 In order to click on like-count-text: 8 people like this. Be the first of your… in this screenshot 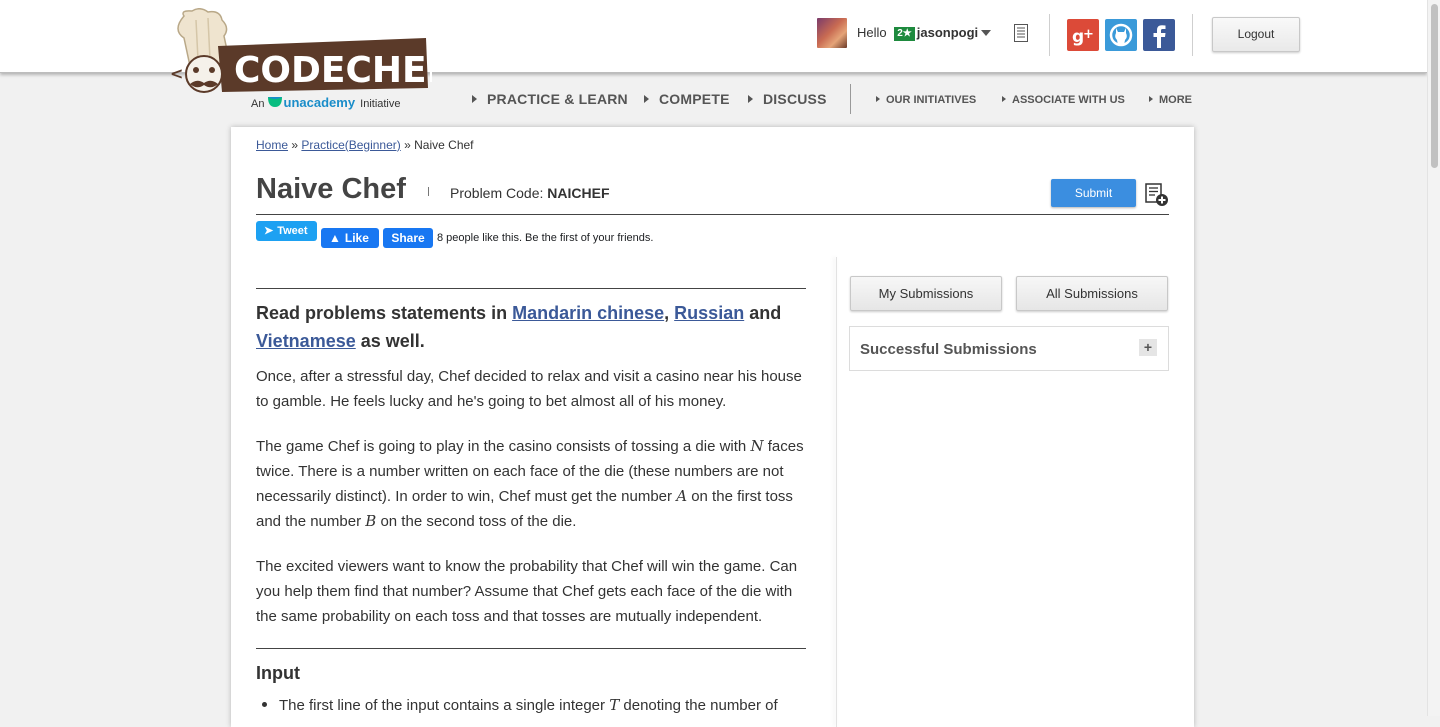, I will do `click(545, 238)`.